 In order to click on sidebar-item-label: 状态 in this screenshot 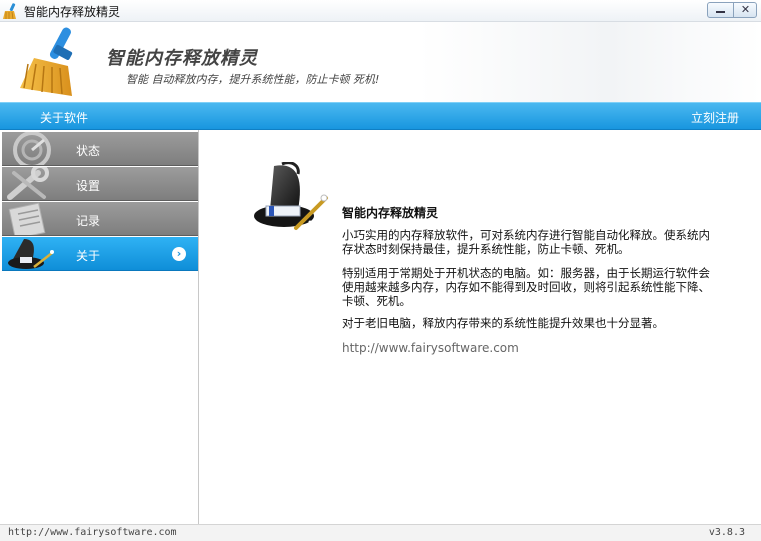, I will do `click(88, 151)`.